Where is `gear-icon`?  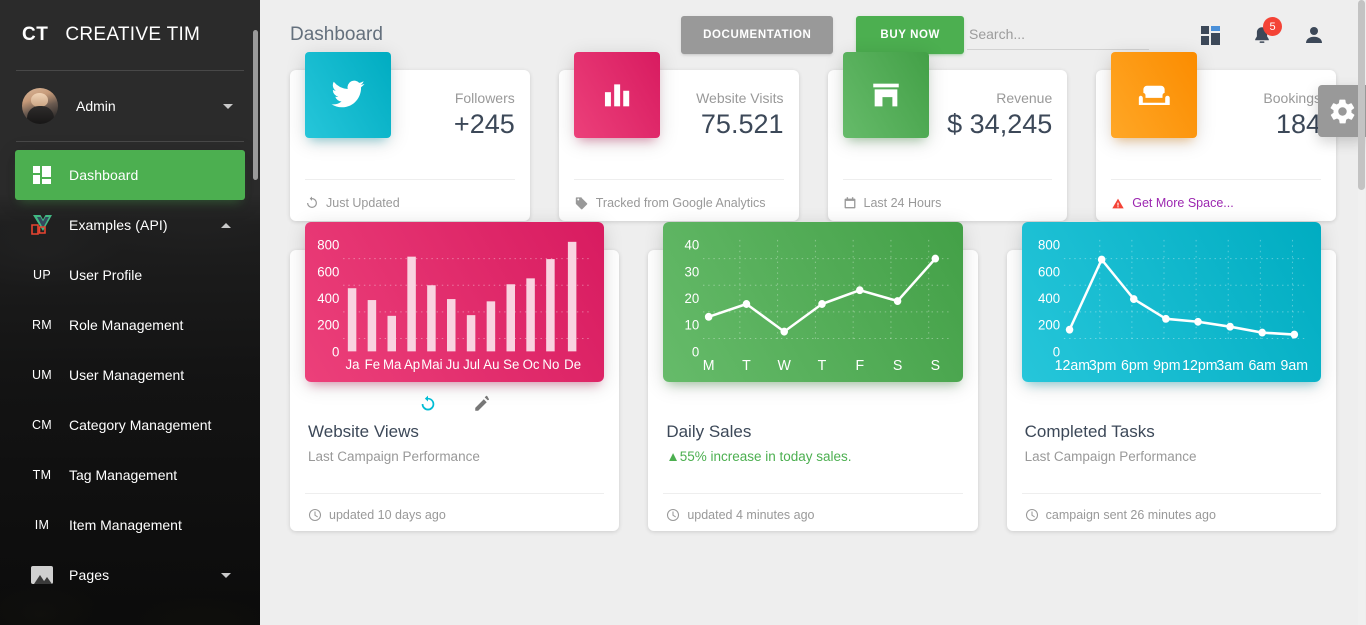 gear-icon is located at coordinates (1342, 111).